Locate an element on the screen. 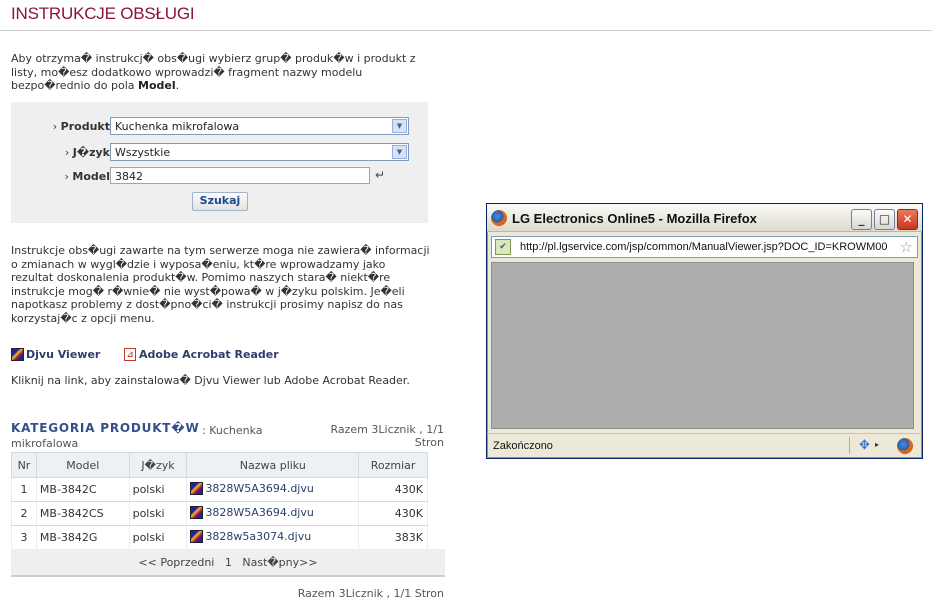  category-title: KATEGORIA PRODUKT�W is located at coordinates (105, 428).